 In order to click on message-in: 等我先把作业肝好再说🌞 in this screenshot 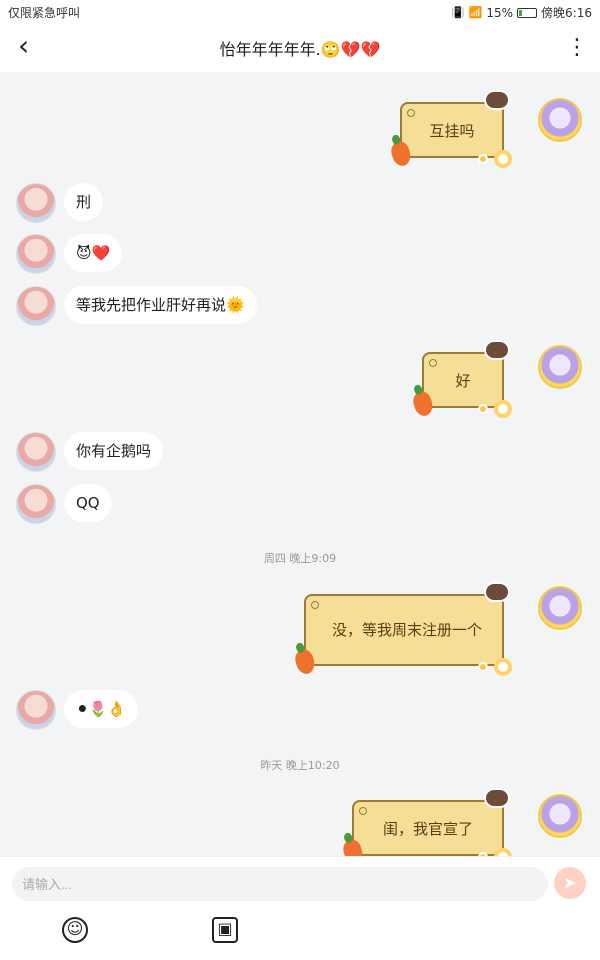, I will do `click(160, 305)`.